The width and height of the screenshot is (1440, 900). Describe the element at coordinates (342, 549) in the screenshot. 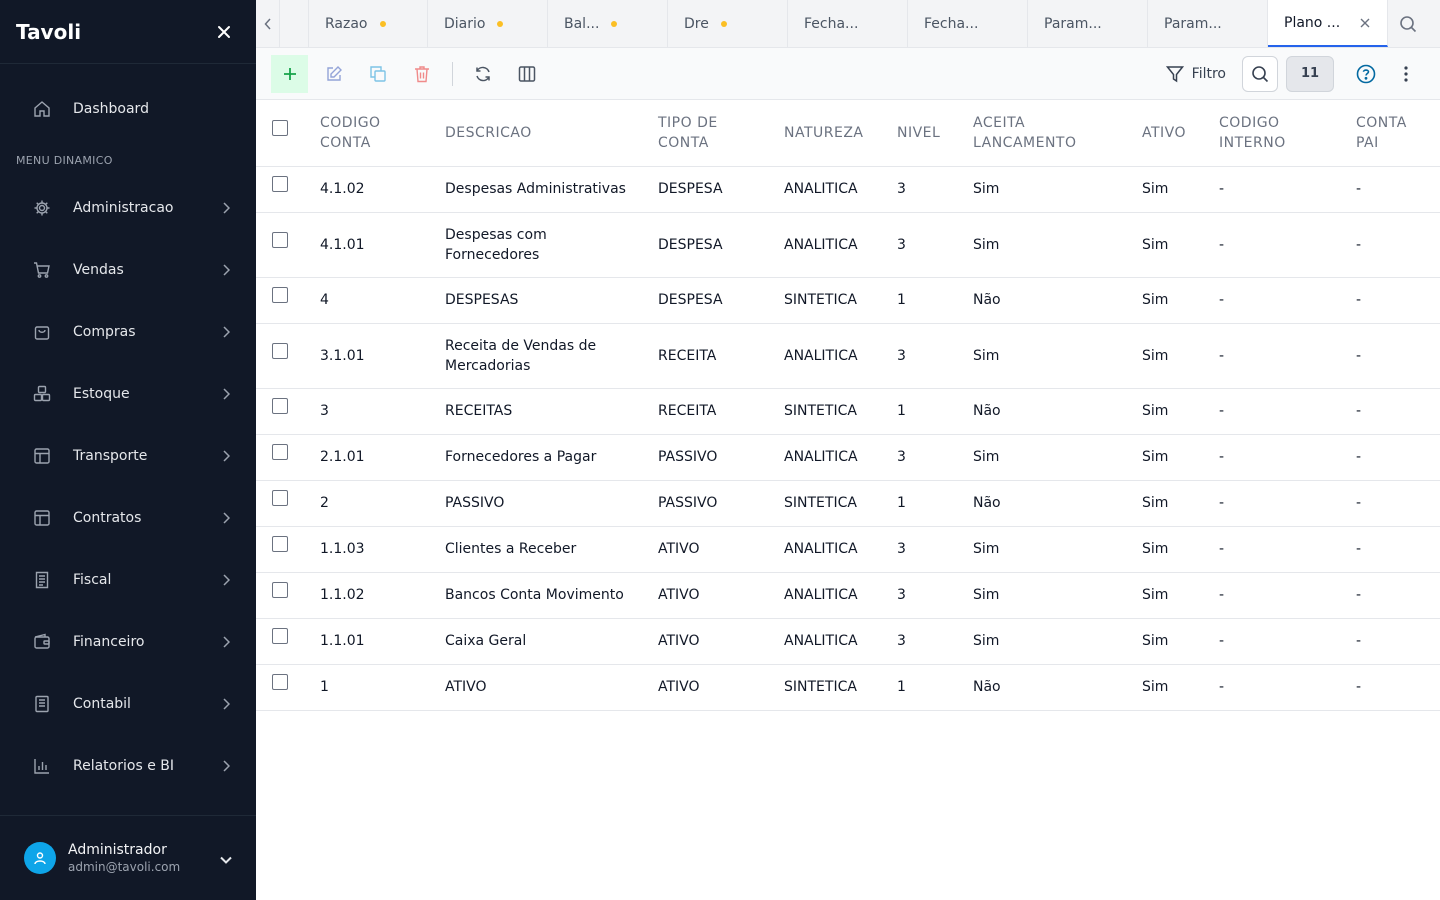

I see `cell-codigo: 1.1.03` at that location.